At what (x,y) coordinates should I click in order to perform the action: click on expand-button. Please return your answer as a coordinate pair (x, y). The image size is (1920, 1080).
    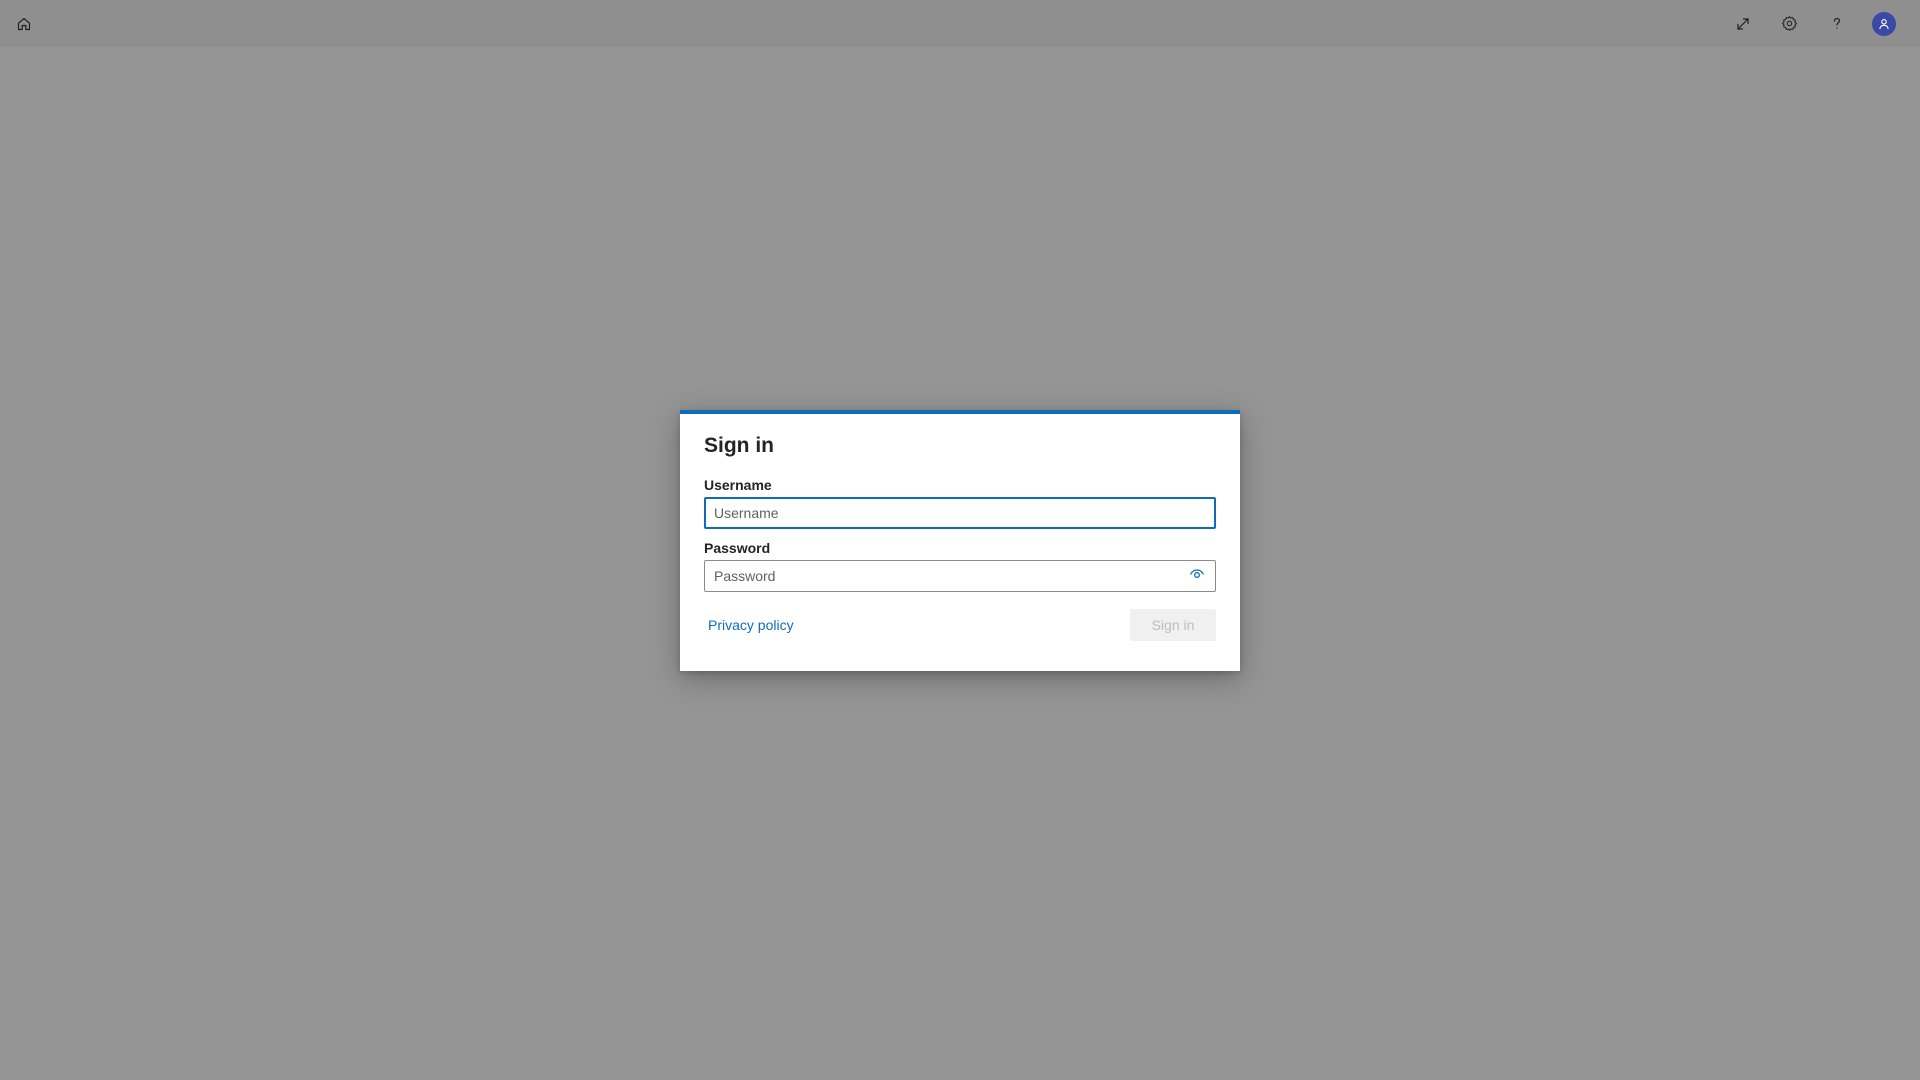
    Looking at the image, I should click on (1742, 23).